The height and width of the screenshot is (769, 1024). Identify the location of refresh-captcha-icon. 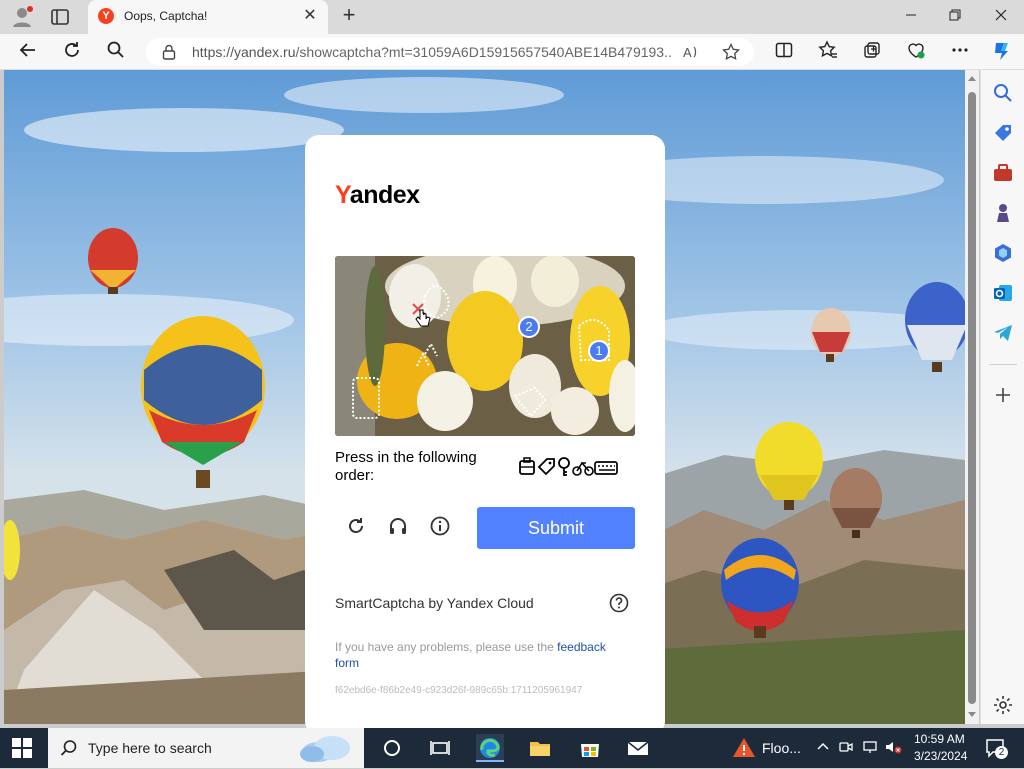
(357, 527).